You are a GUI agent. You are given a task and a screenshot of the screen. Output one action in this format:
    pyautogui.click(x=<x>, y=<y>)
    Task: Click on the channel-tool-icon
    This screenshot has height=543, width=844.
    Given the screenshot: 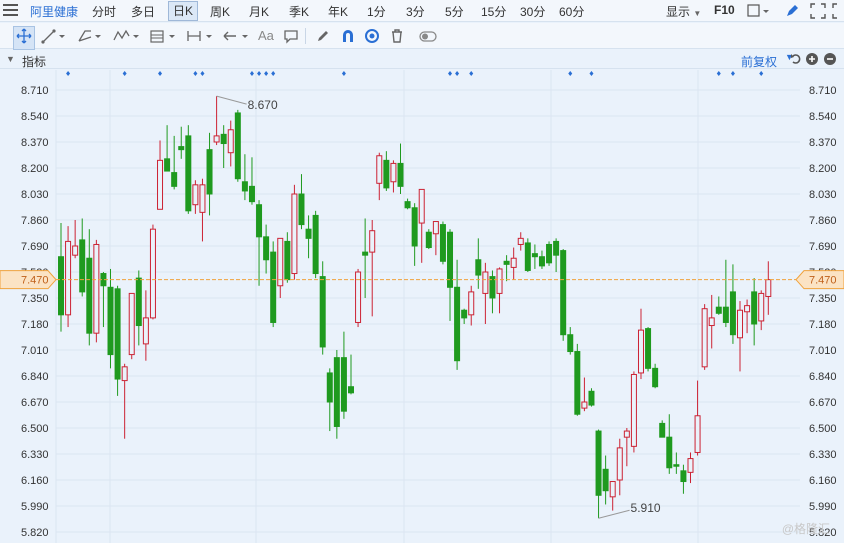 What is the action you would take?
    pyautogui.click(x=90, y=38)
    